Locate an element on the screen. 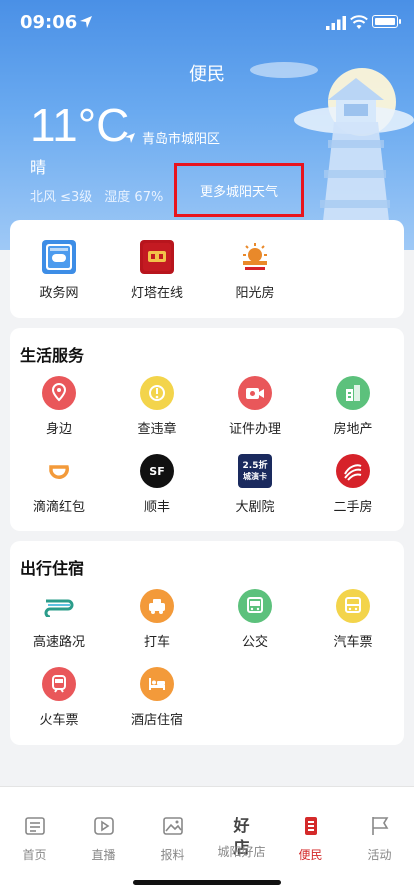 Image resolution: width=414 pixels, height=896 pixels. travel-label: 酒店住宿 is located at coordinates (156, 720).